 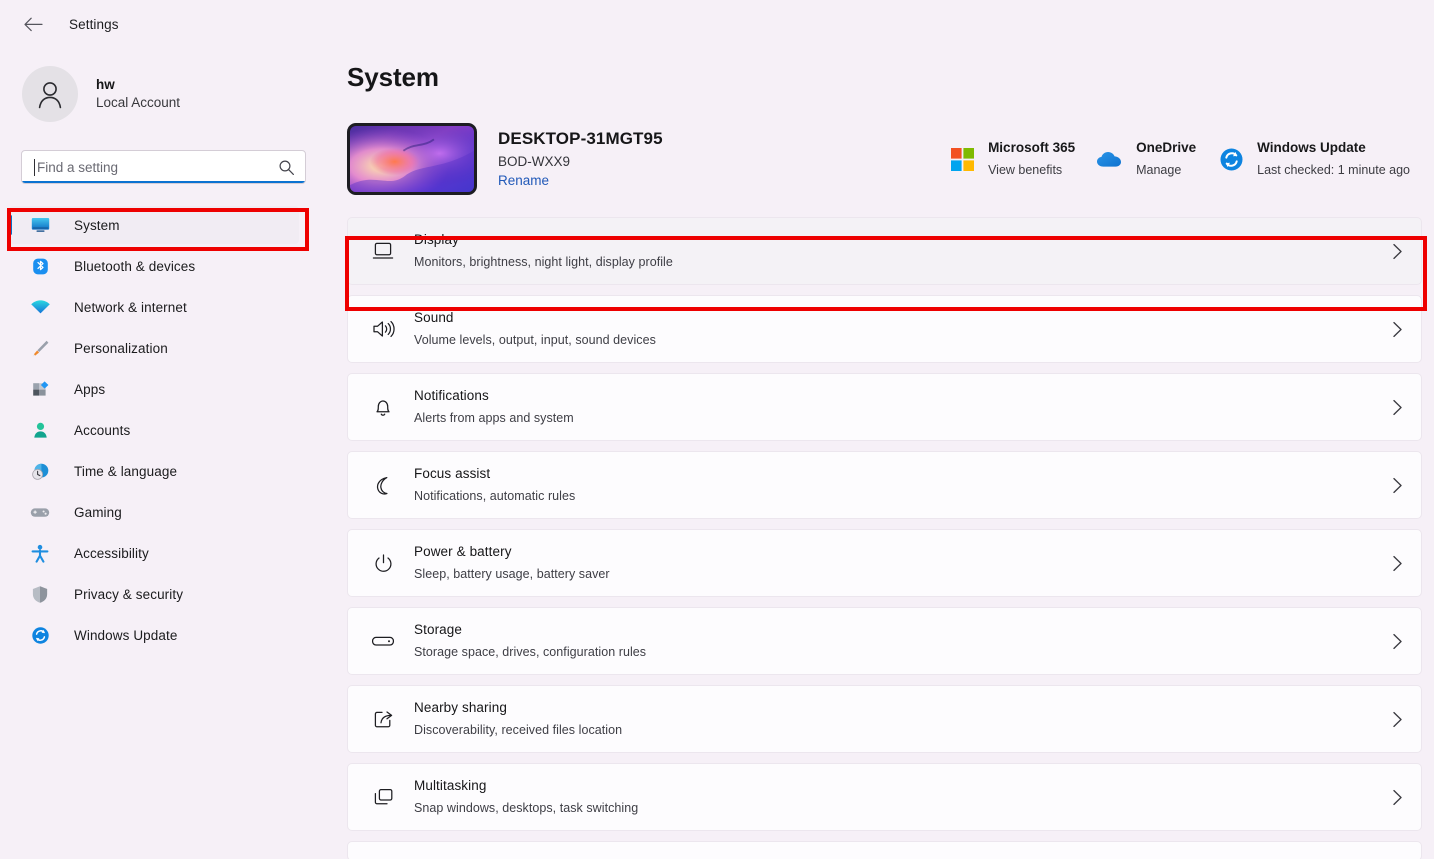 I want to click on quick-link-onedrive: OneDrive Manage, so click(x=1145, y=159).